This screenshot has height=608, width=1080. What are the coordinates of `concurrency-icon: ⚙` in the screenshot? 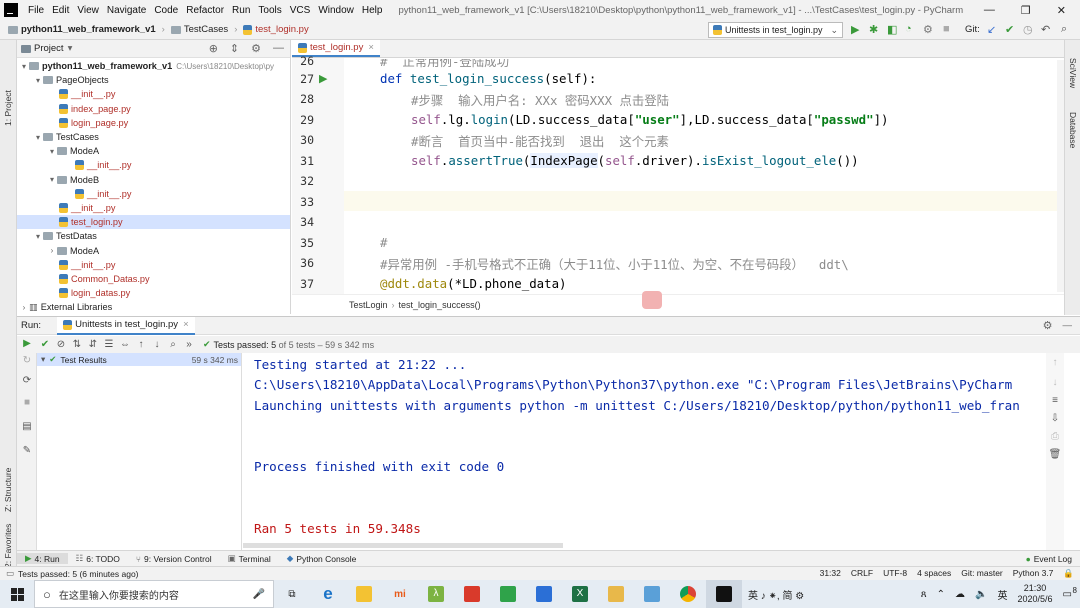 It's located at (928, 29).